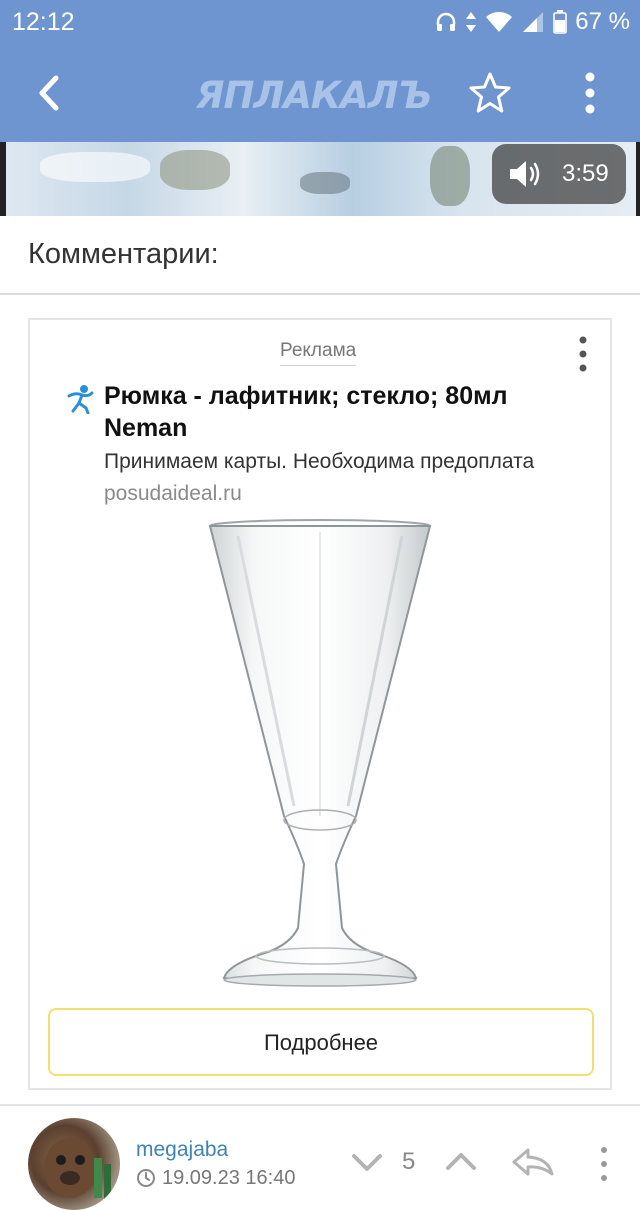 The width and height of the screenshot is (640, 1210). I want to click on ad-more-button: Подробнее, so click(321, 1042).